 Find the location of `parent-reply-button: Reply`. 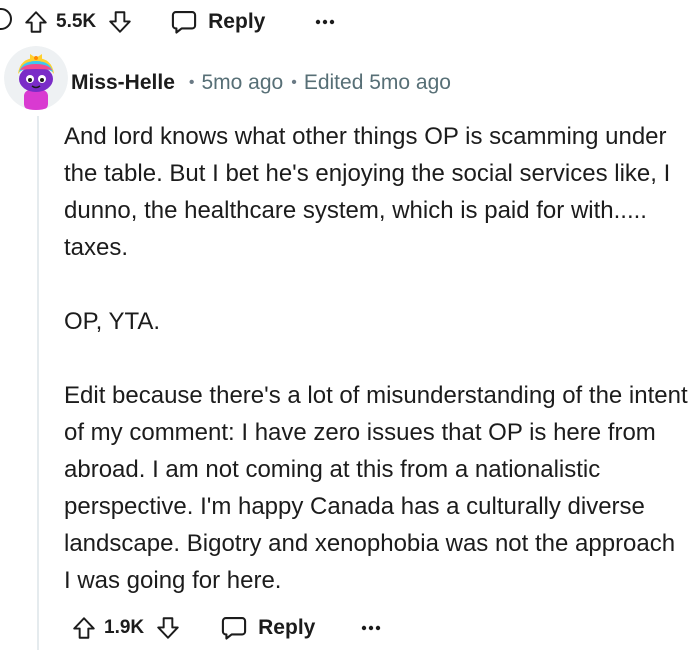

parent-reply-button: Reply is located at coordinates (217, 22).